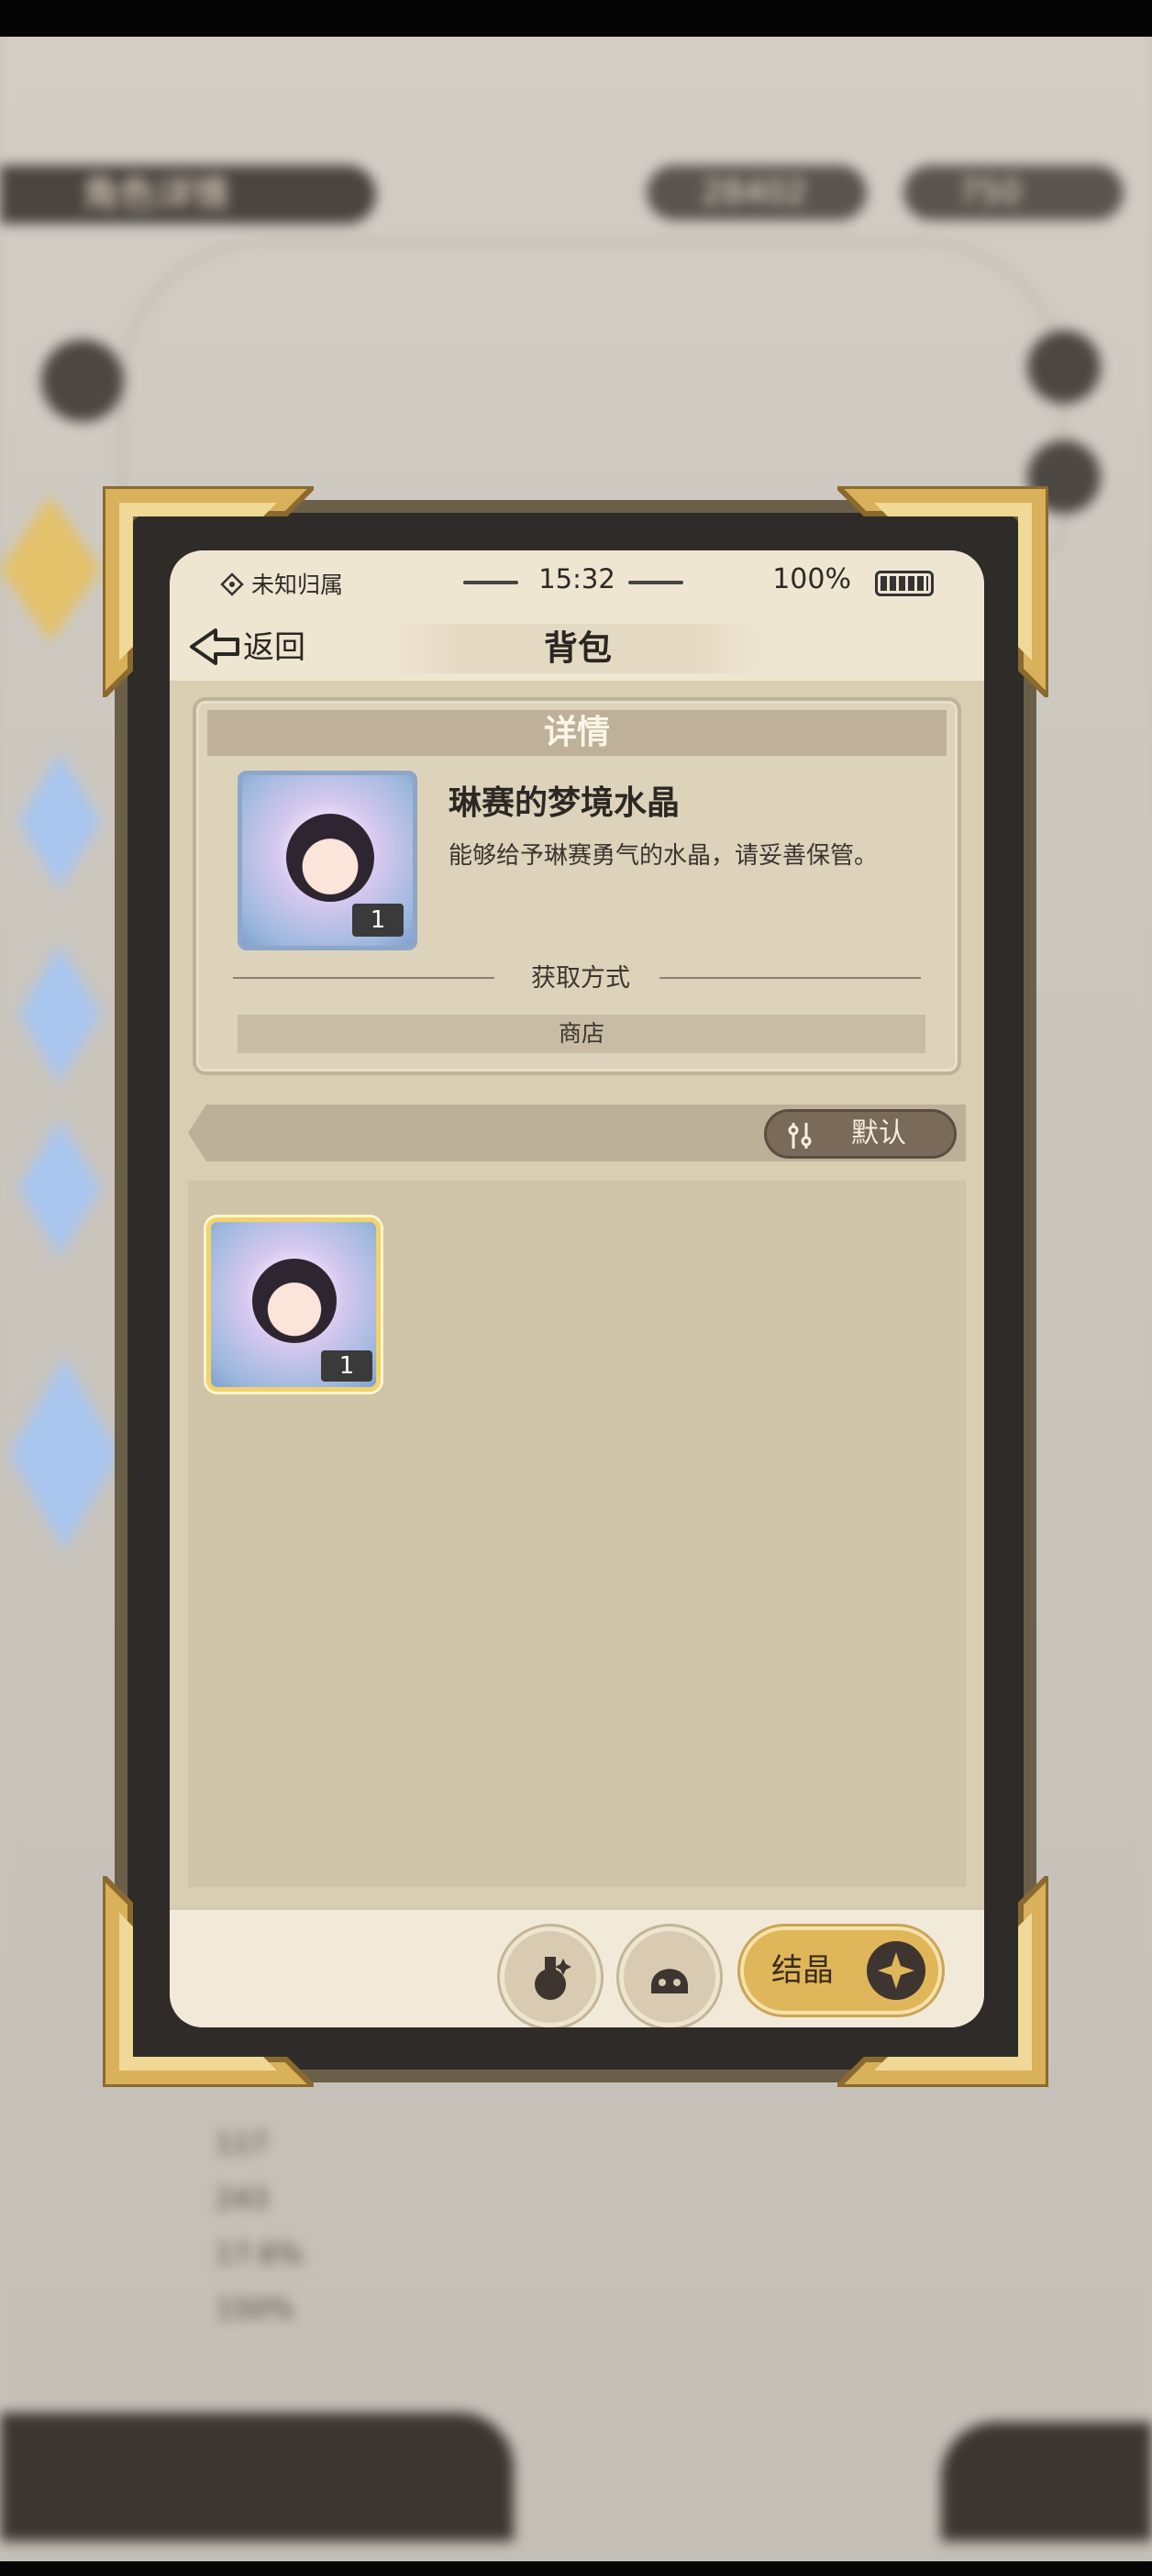 The image size is (1152, 2576). I want to click on status-divider, so click(655, 582).